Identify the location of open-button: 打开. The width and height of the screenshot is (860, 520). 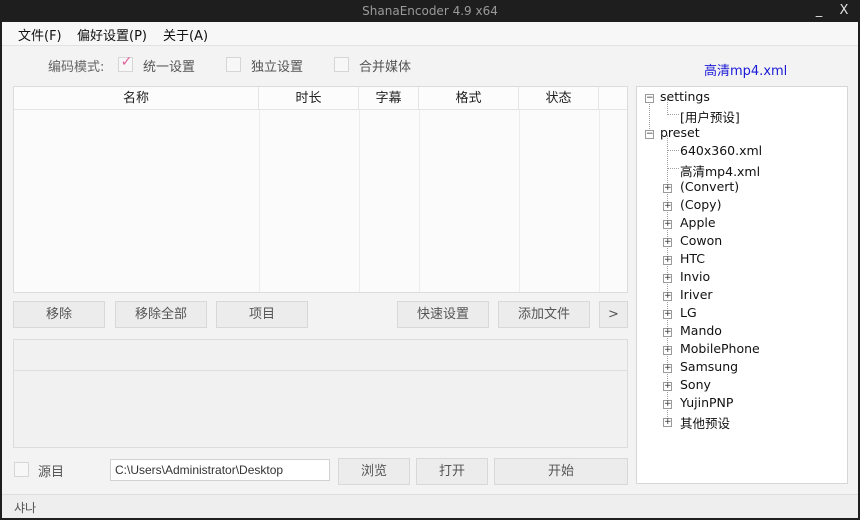
(452, 471).